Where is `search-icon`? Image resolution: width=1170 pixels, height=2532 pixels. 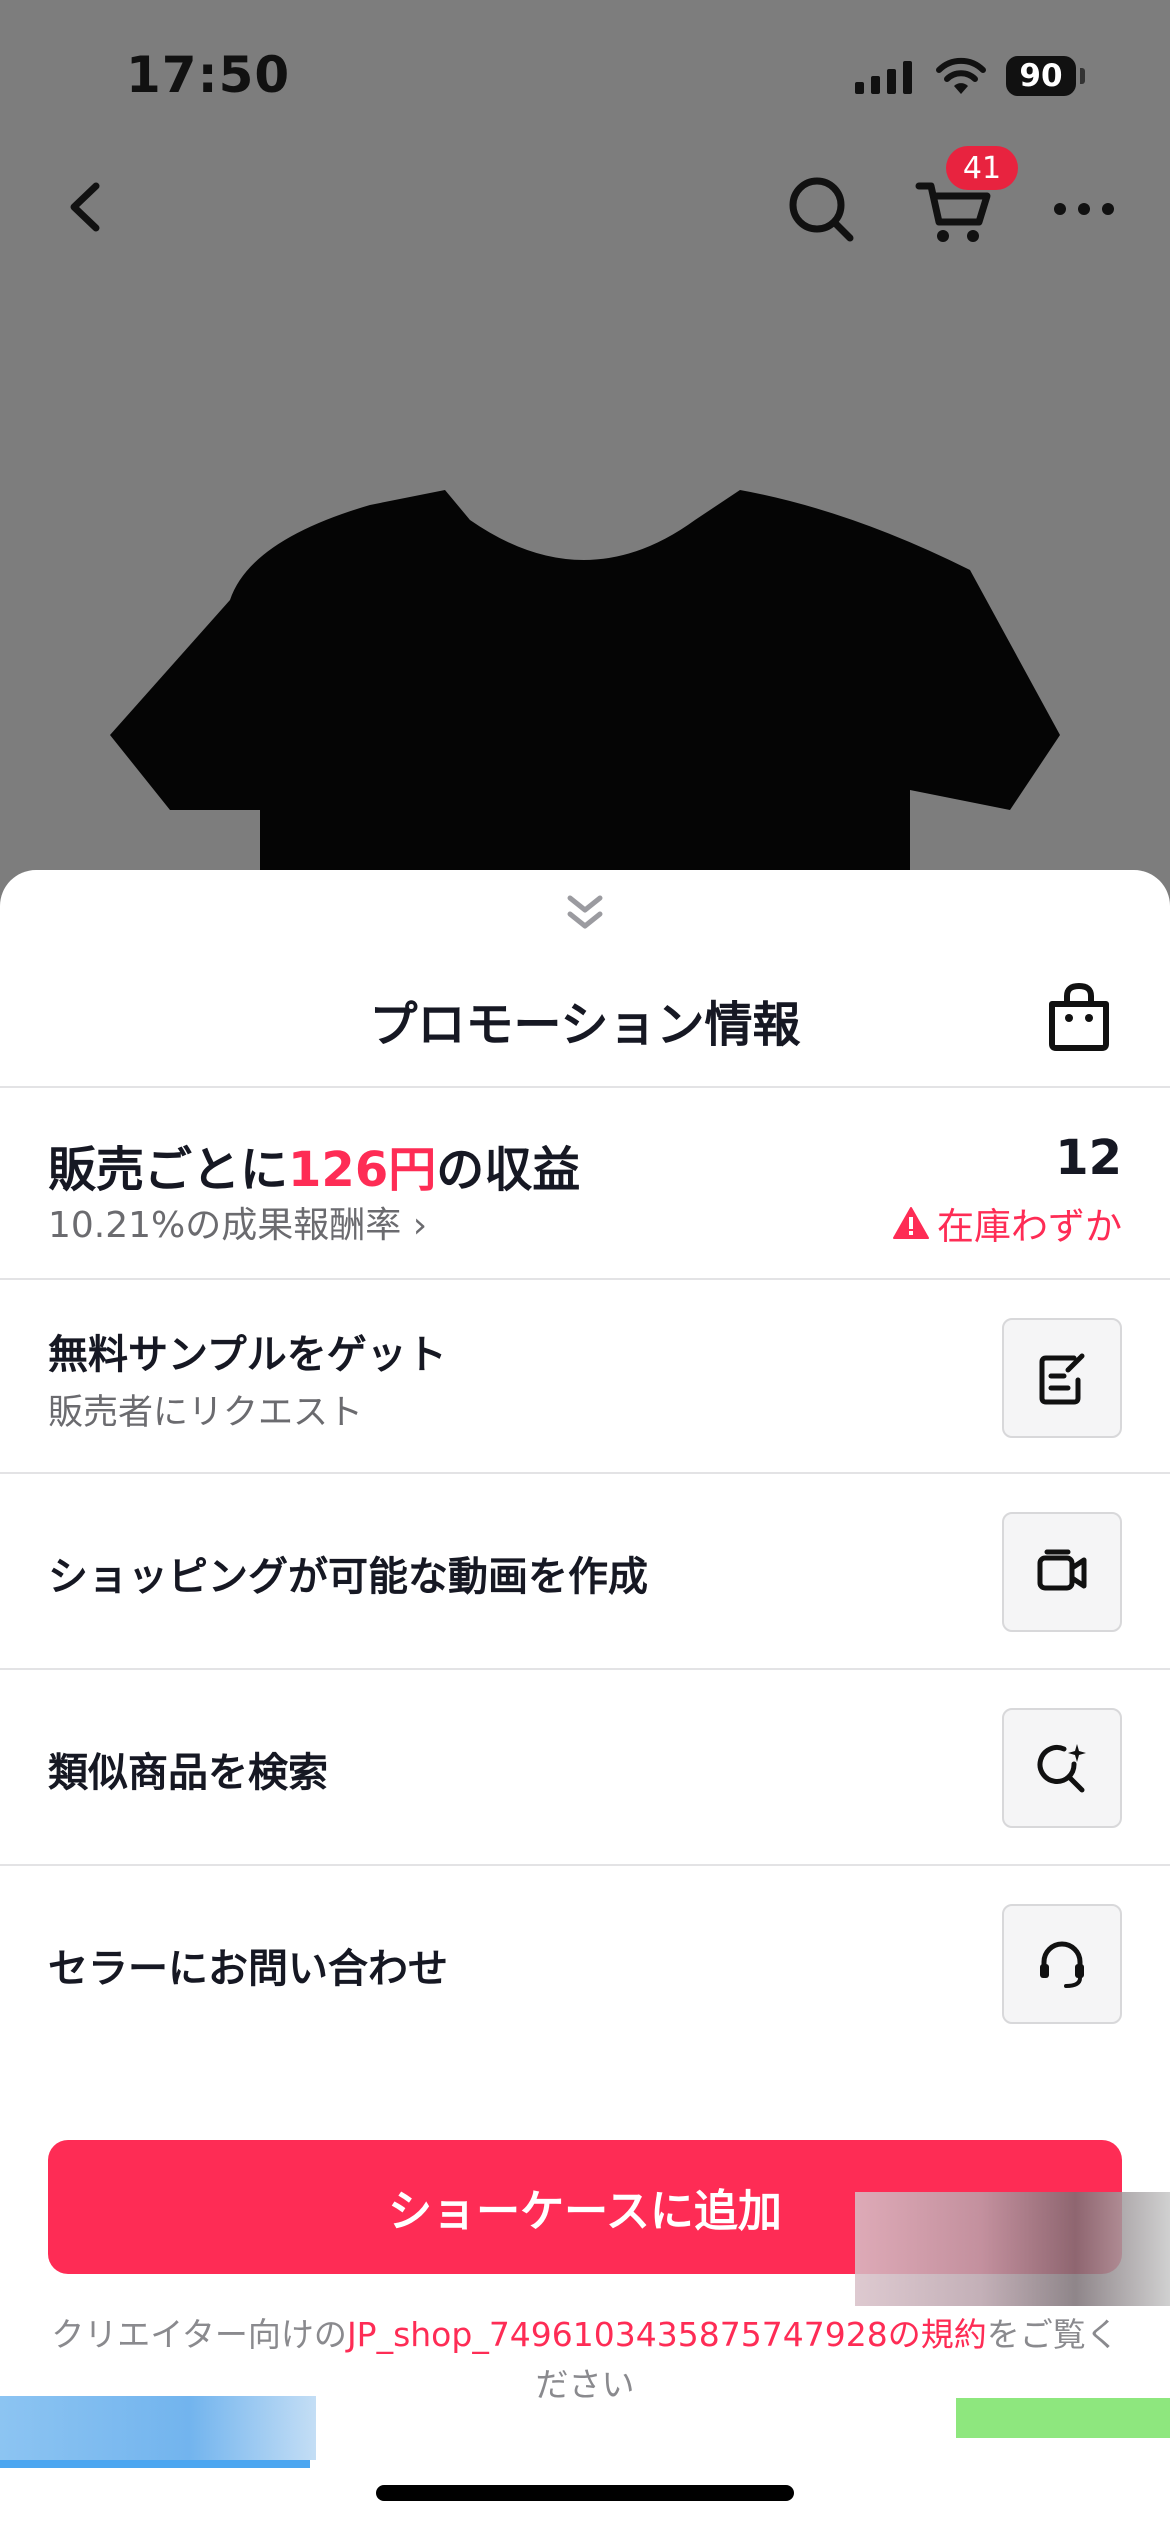
search-icon is located at coordinates (822, 208).